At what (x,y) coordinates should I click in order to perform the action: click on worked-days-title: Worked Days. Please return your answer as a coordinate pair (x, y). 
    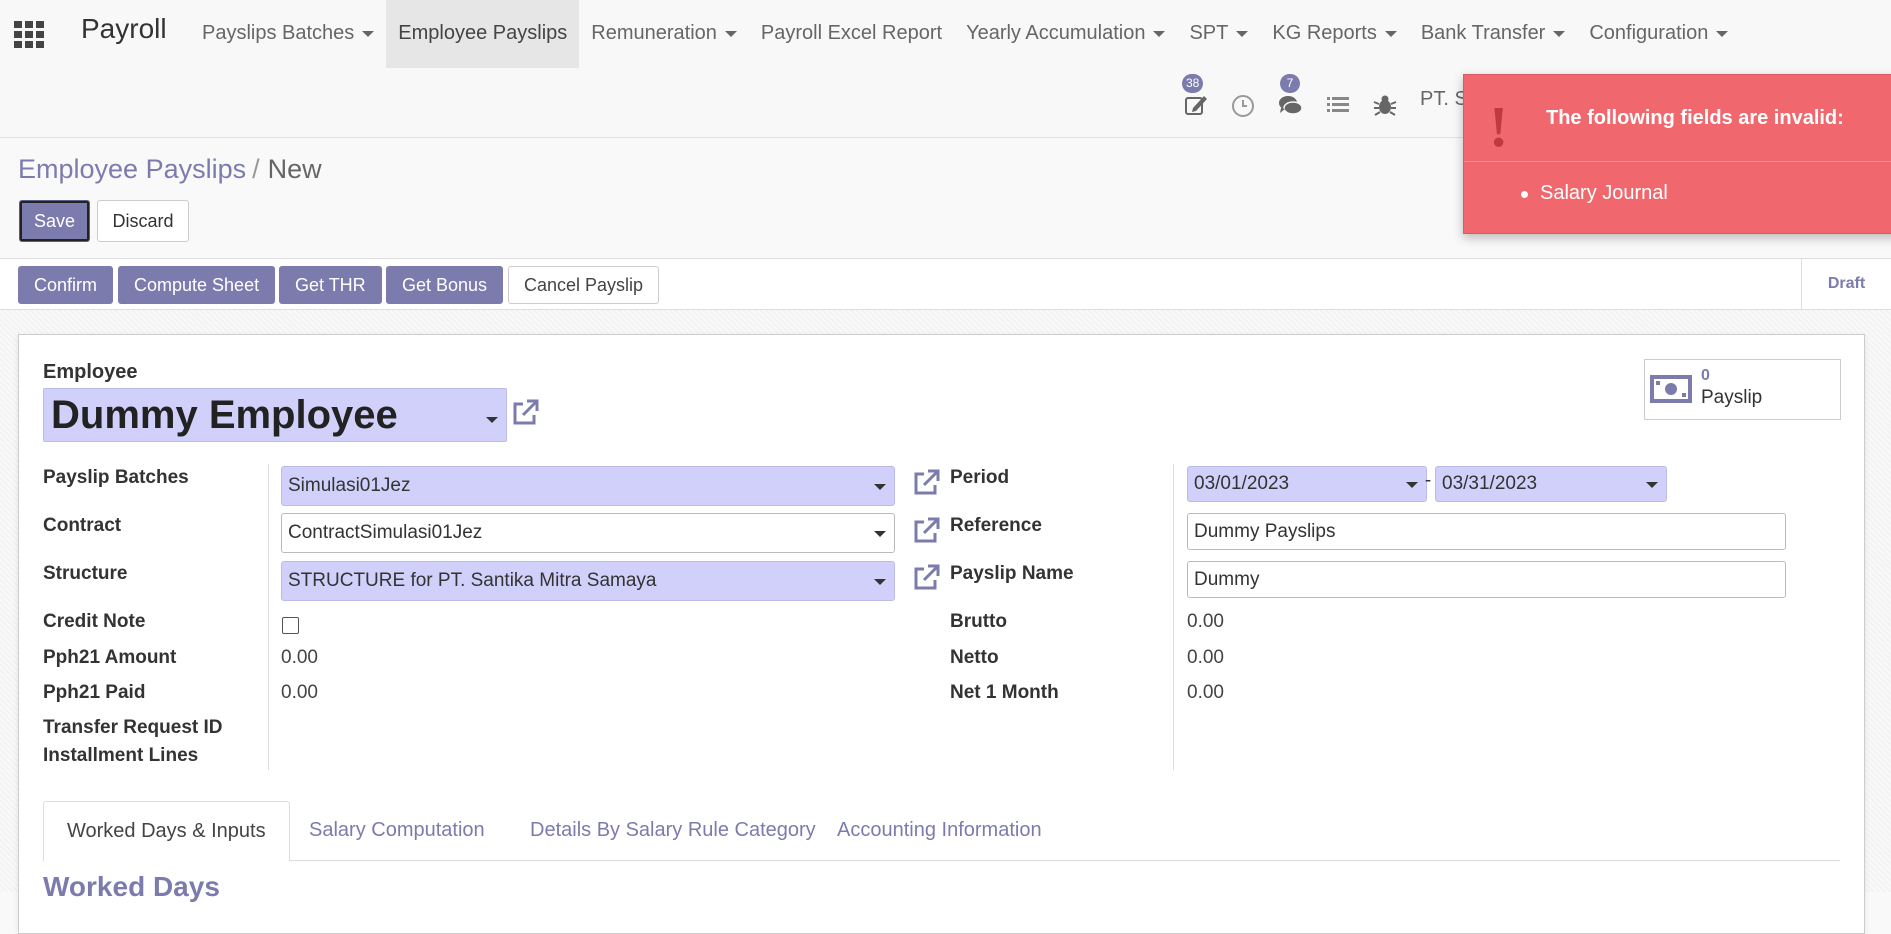
    Looking at the image, I should click on (131, 886).